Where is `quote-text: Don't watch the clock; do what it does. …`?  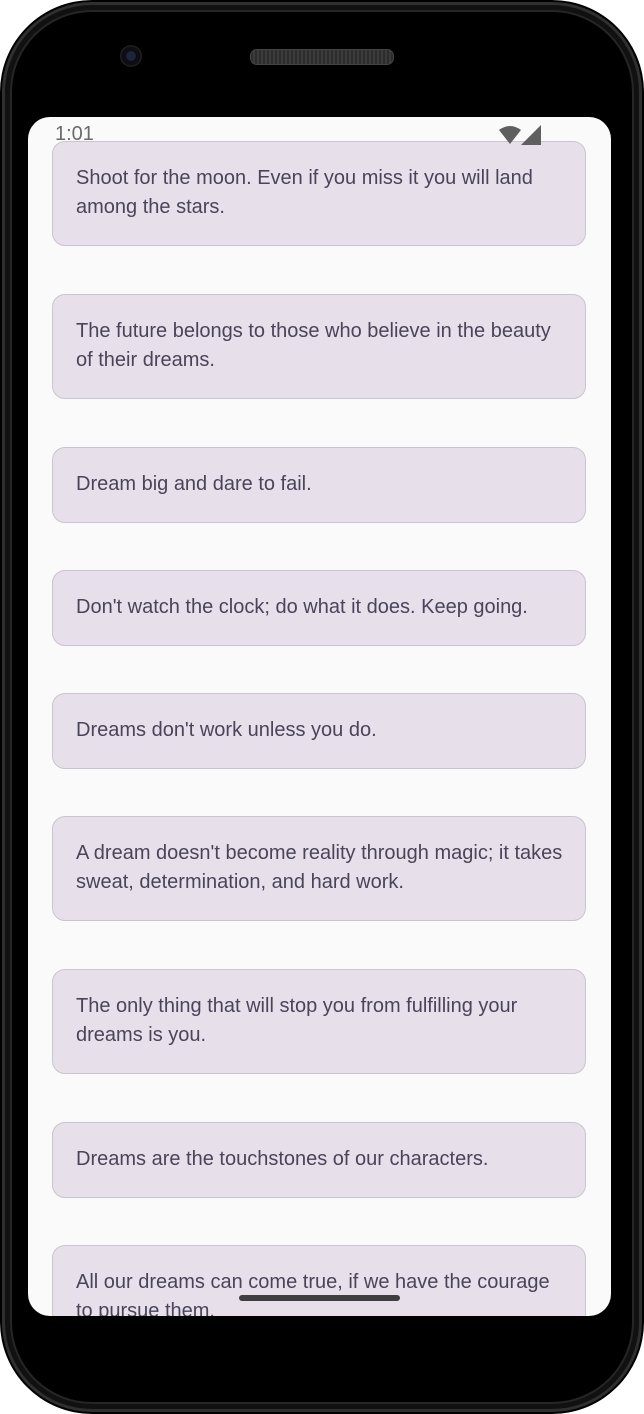 quote-text: Don't watch the clock; do what it does. … is located at coordinates (302, 607).